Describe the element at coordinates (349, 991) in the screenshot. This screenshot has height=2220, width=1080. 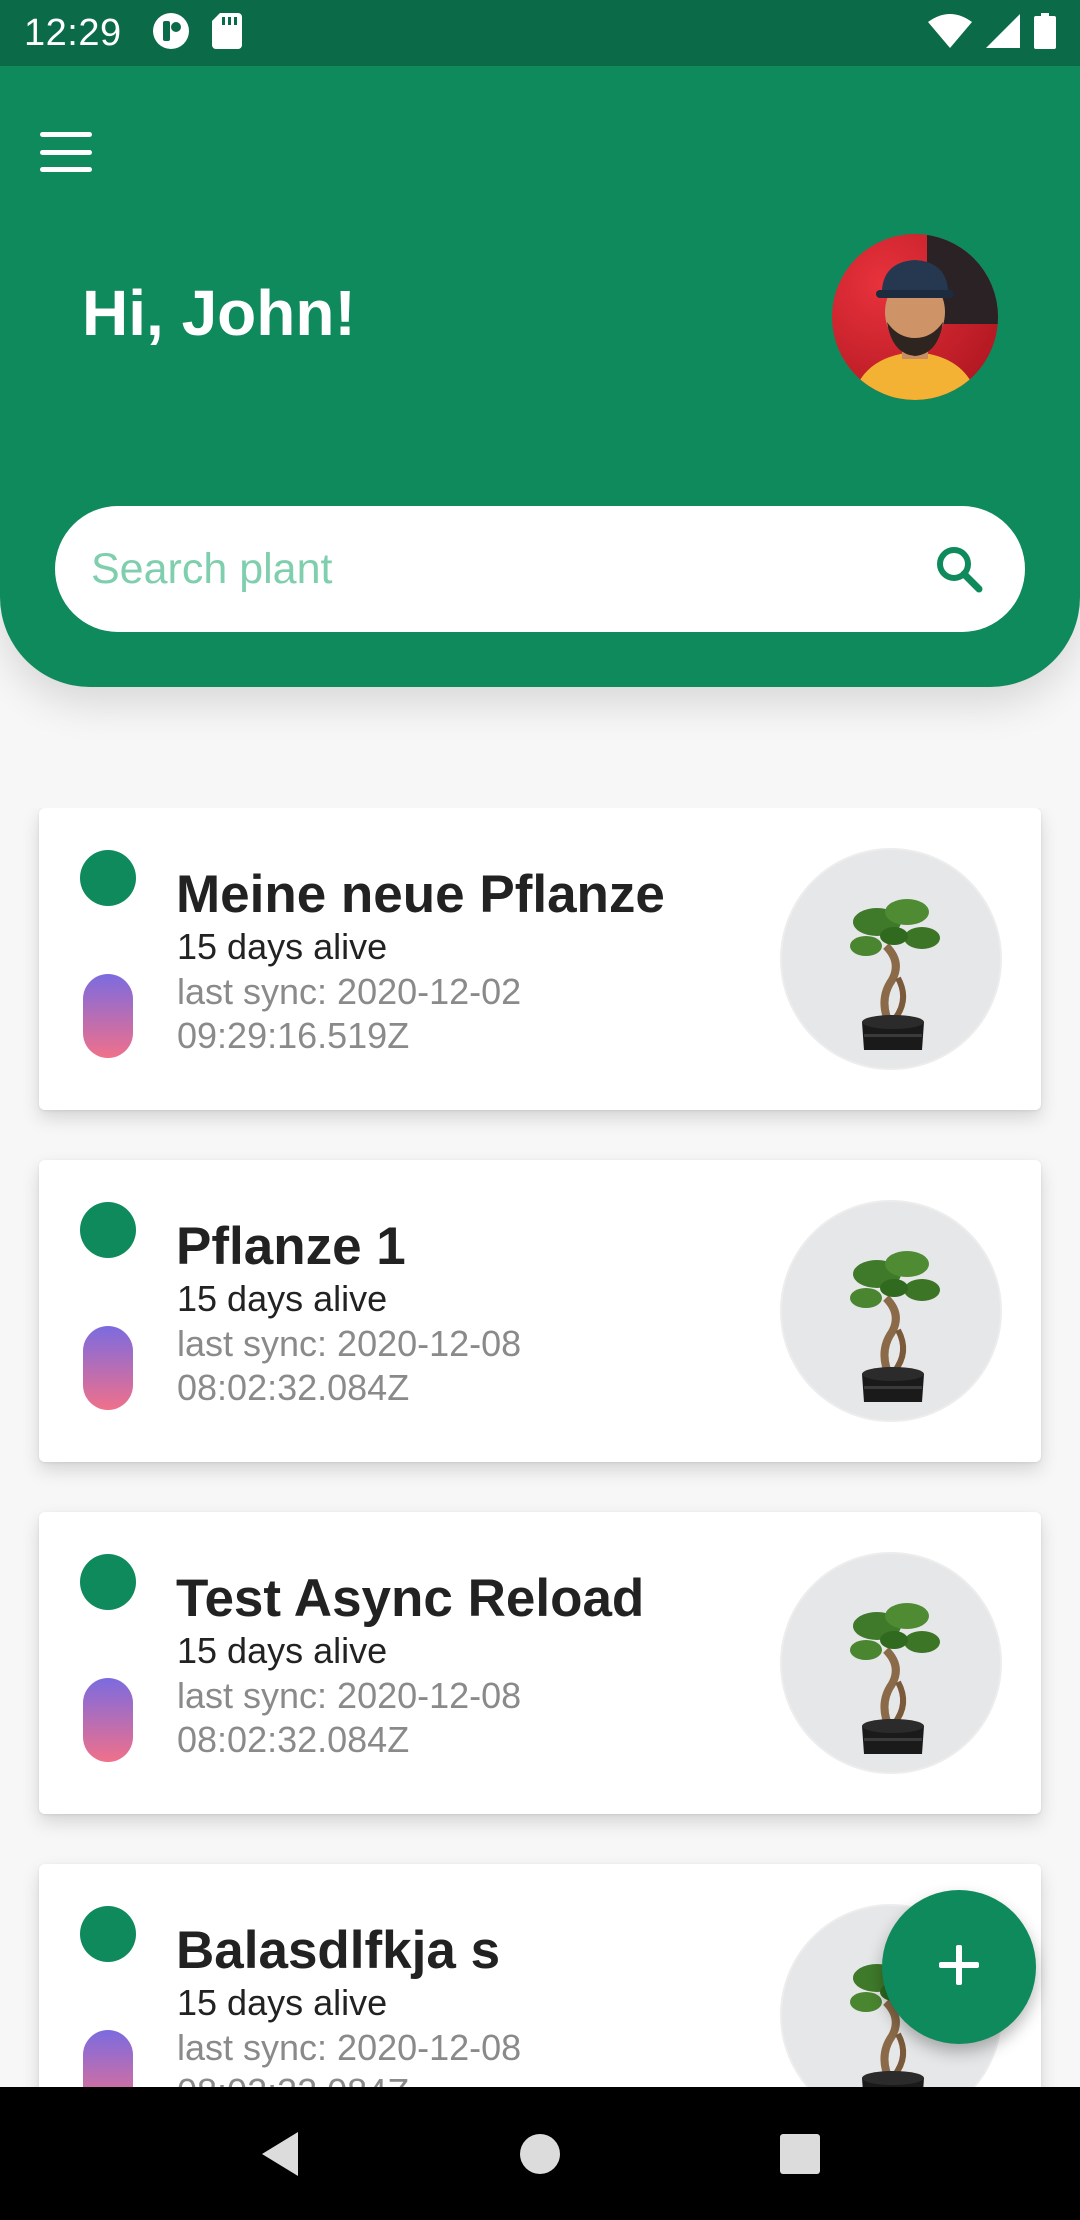
I see `last-sync-date: last sync: 2020-12-02` at that location.